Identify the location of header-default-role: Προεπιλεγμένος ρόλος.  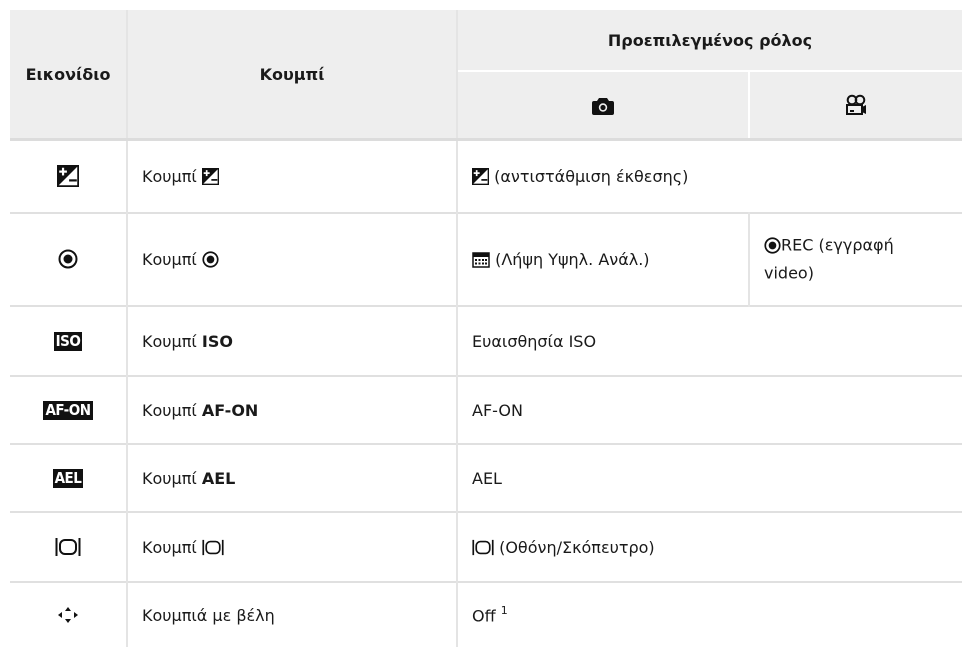
(709, 40).